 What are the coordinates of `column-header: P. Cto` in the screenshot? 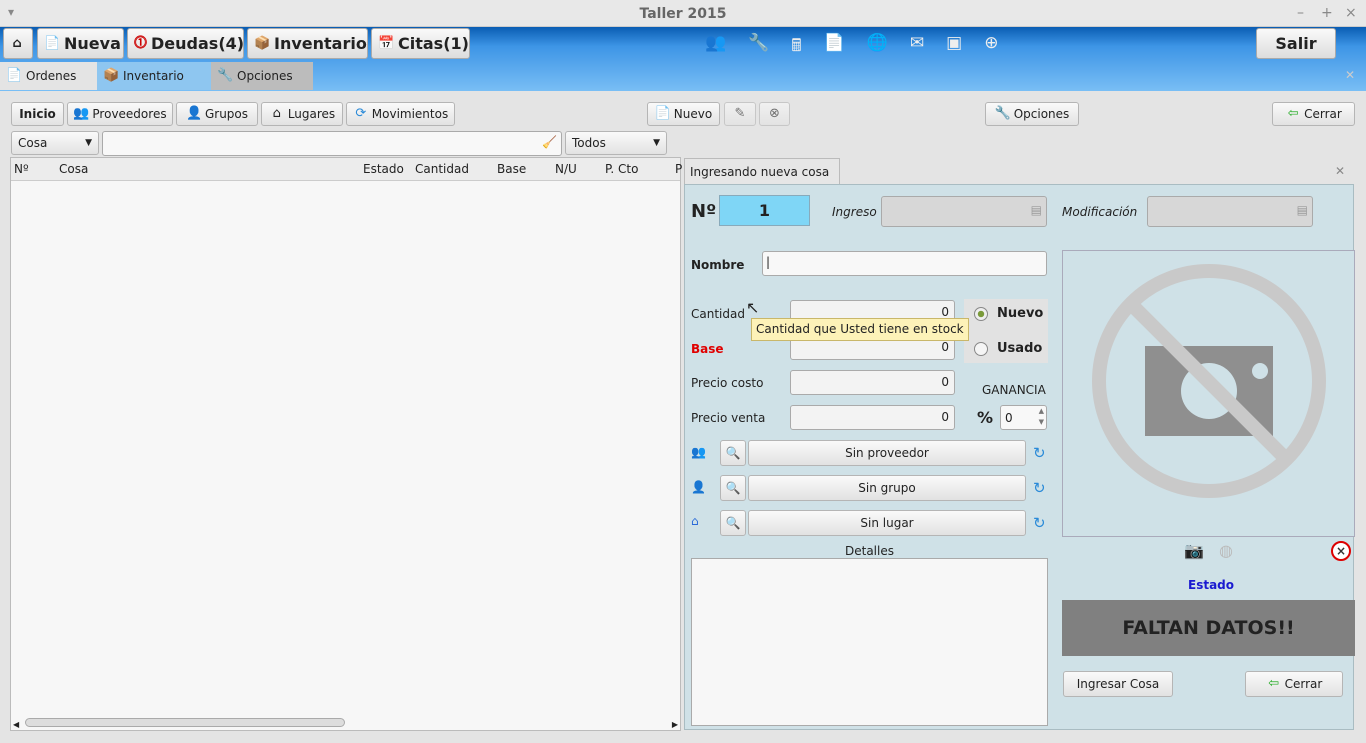 It's located at (621, 169).